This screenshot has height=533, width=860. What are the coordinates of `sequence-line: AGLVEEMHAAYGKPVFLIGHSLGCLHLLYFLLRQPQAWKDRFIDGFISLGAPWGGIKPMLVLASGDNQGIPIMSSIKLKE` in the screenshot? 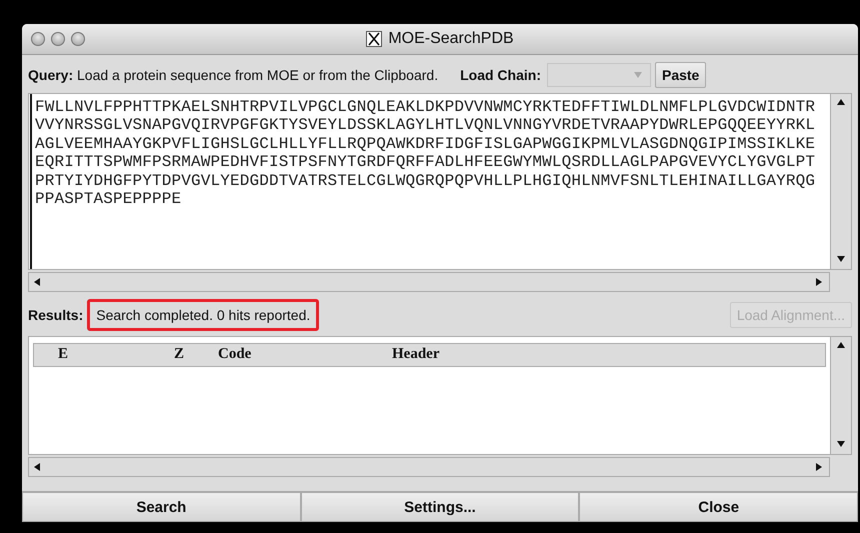 It's located at (425, 144).